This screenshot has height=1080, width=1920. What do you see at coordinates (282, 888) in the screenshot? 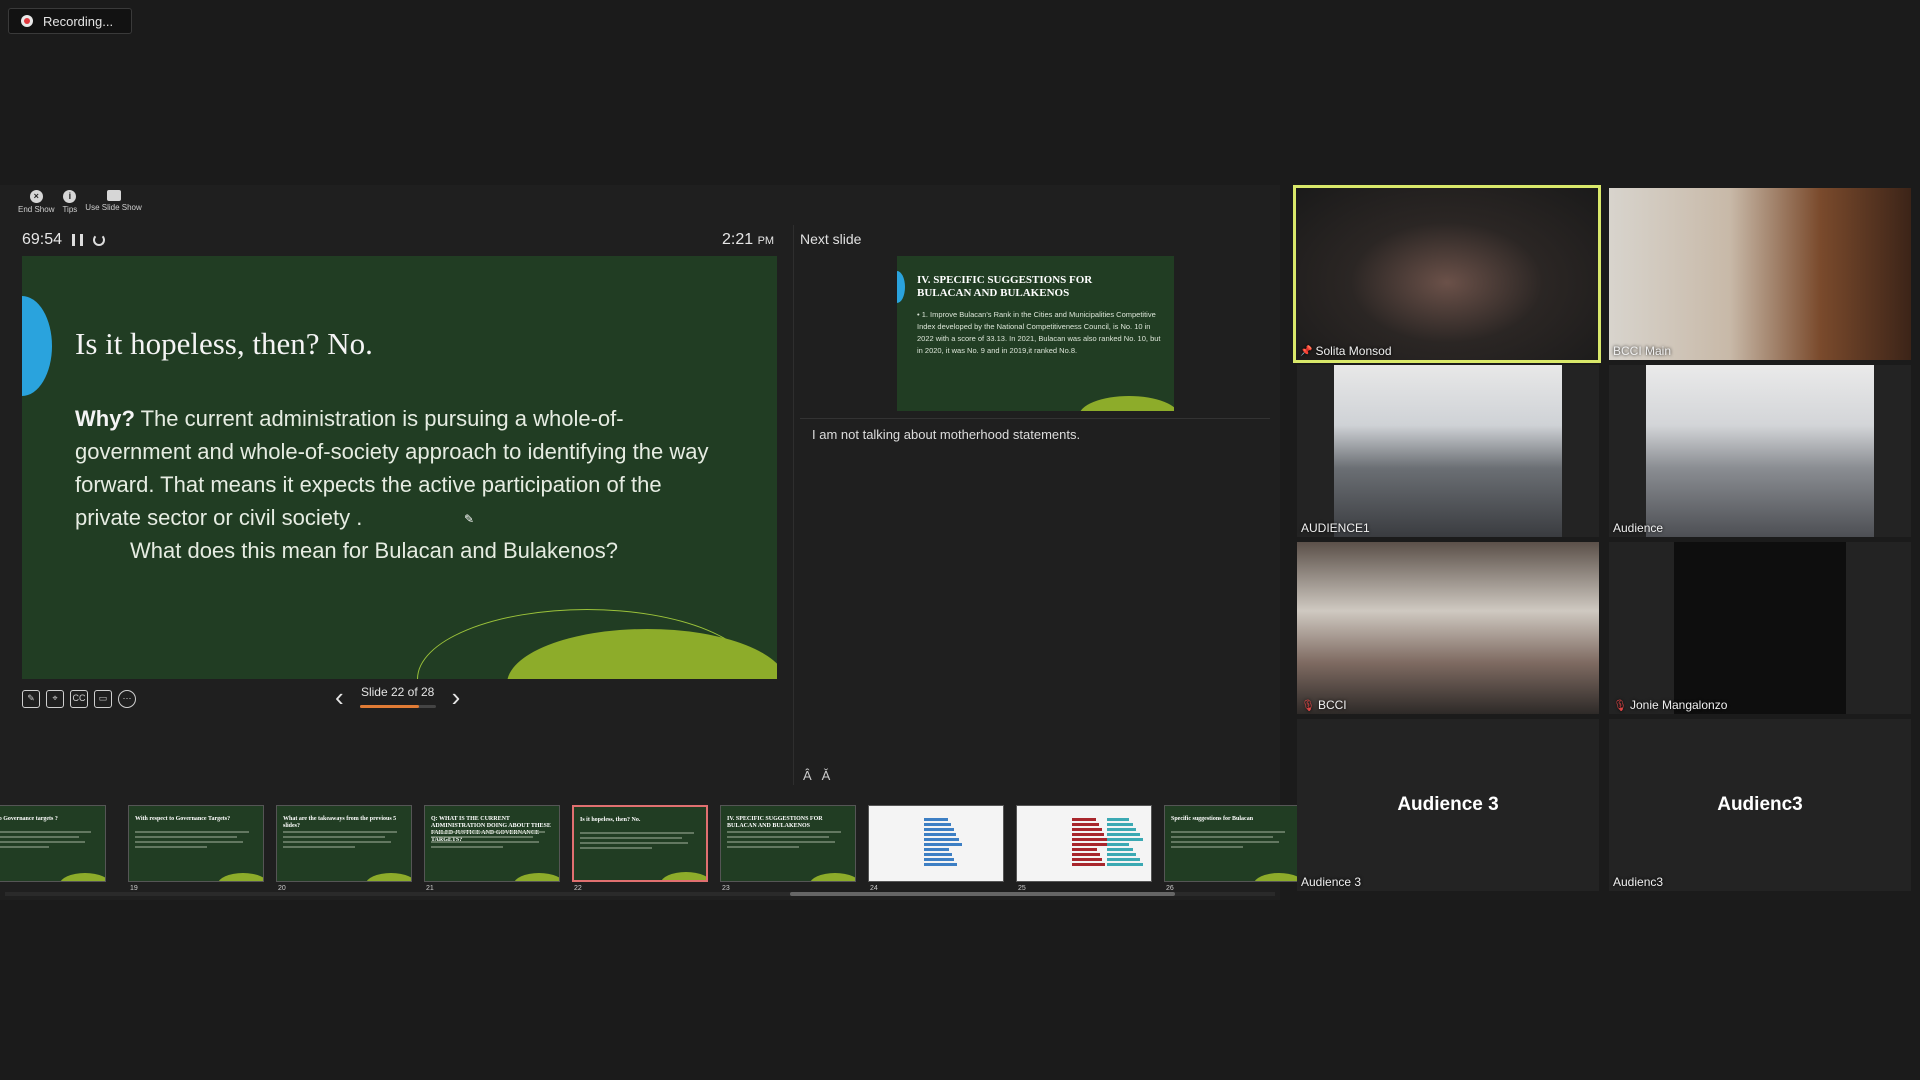
I see `thumbnail-number: 20` at bounding box center [282, 888].